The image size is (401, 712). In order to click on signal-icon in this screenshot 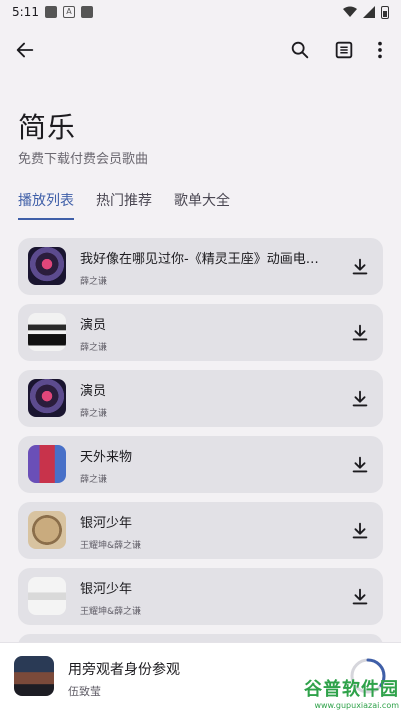, I will do `click(369, 12)`.